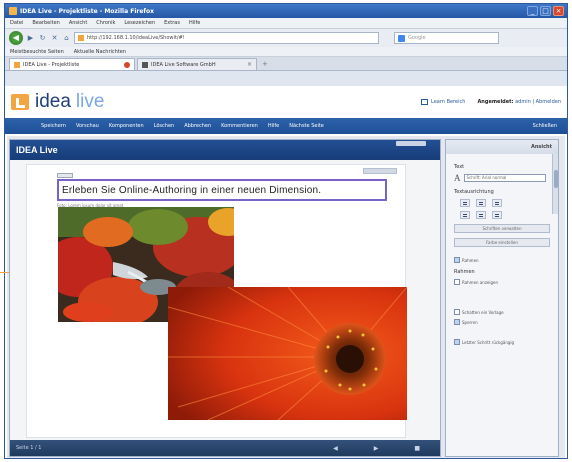 The image size is (572, 462). What do you see at coordinates (37, 52) in the screenshot?
I see `bookmark-most-visited: Meistbesuchte Seiten` at bounding box center [37, 52].